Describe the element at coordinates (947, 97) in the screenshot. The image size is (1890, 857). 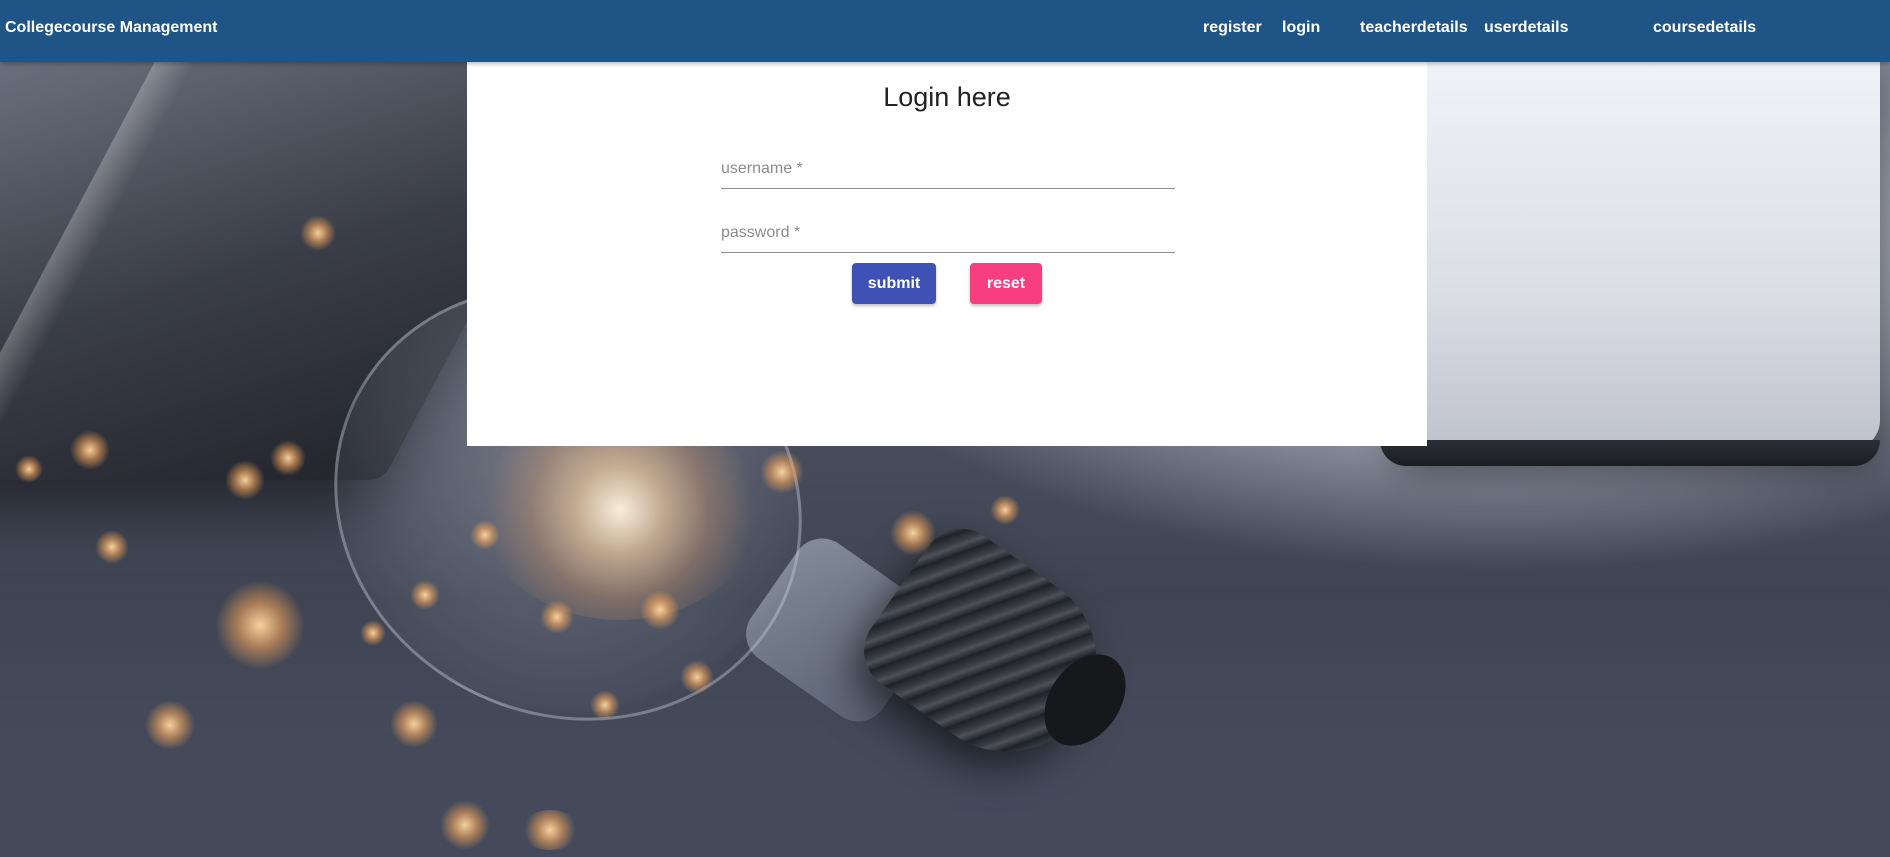
I see `login-title: Login here` at that location.